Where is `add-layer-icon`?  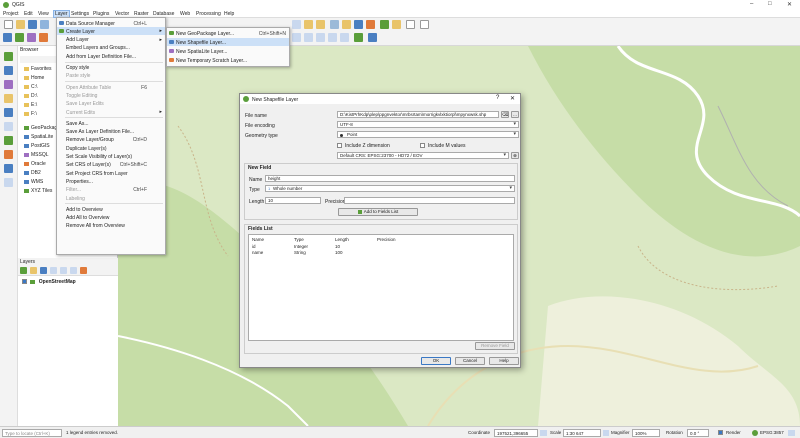
add-layer-icon is located at coordinates (8, 56).